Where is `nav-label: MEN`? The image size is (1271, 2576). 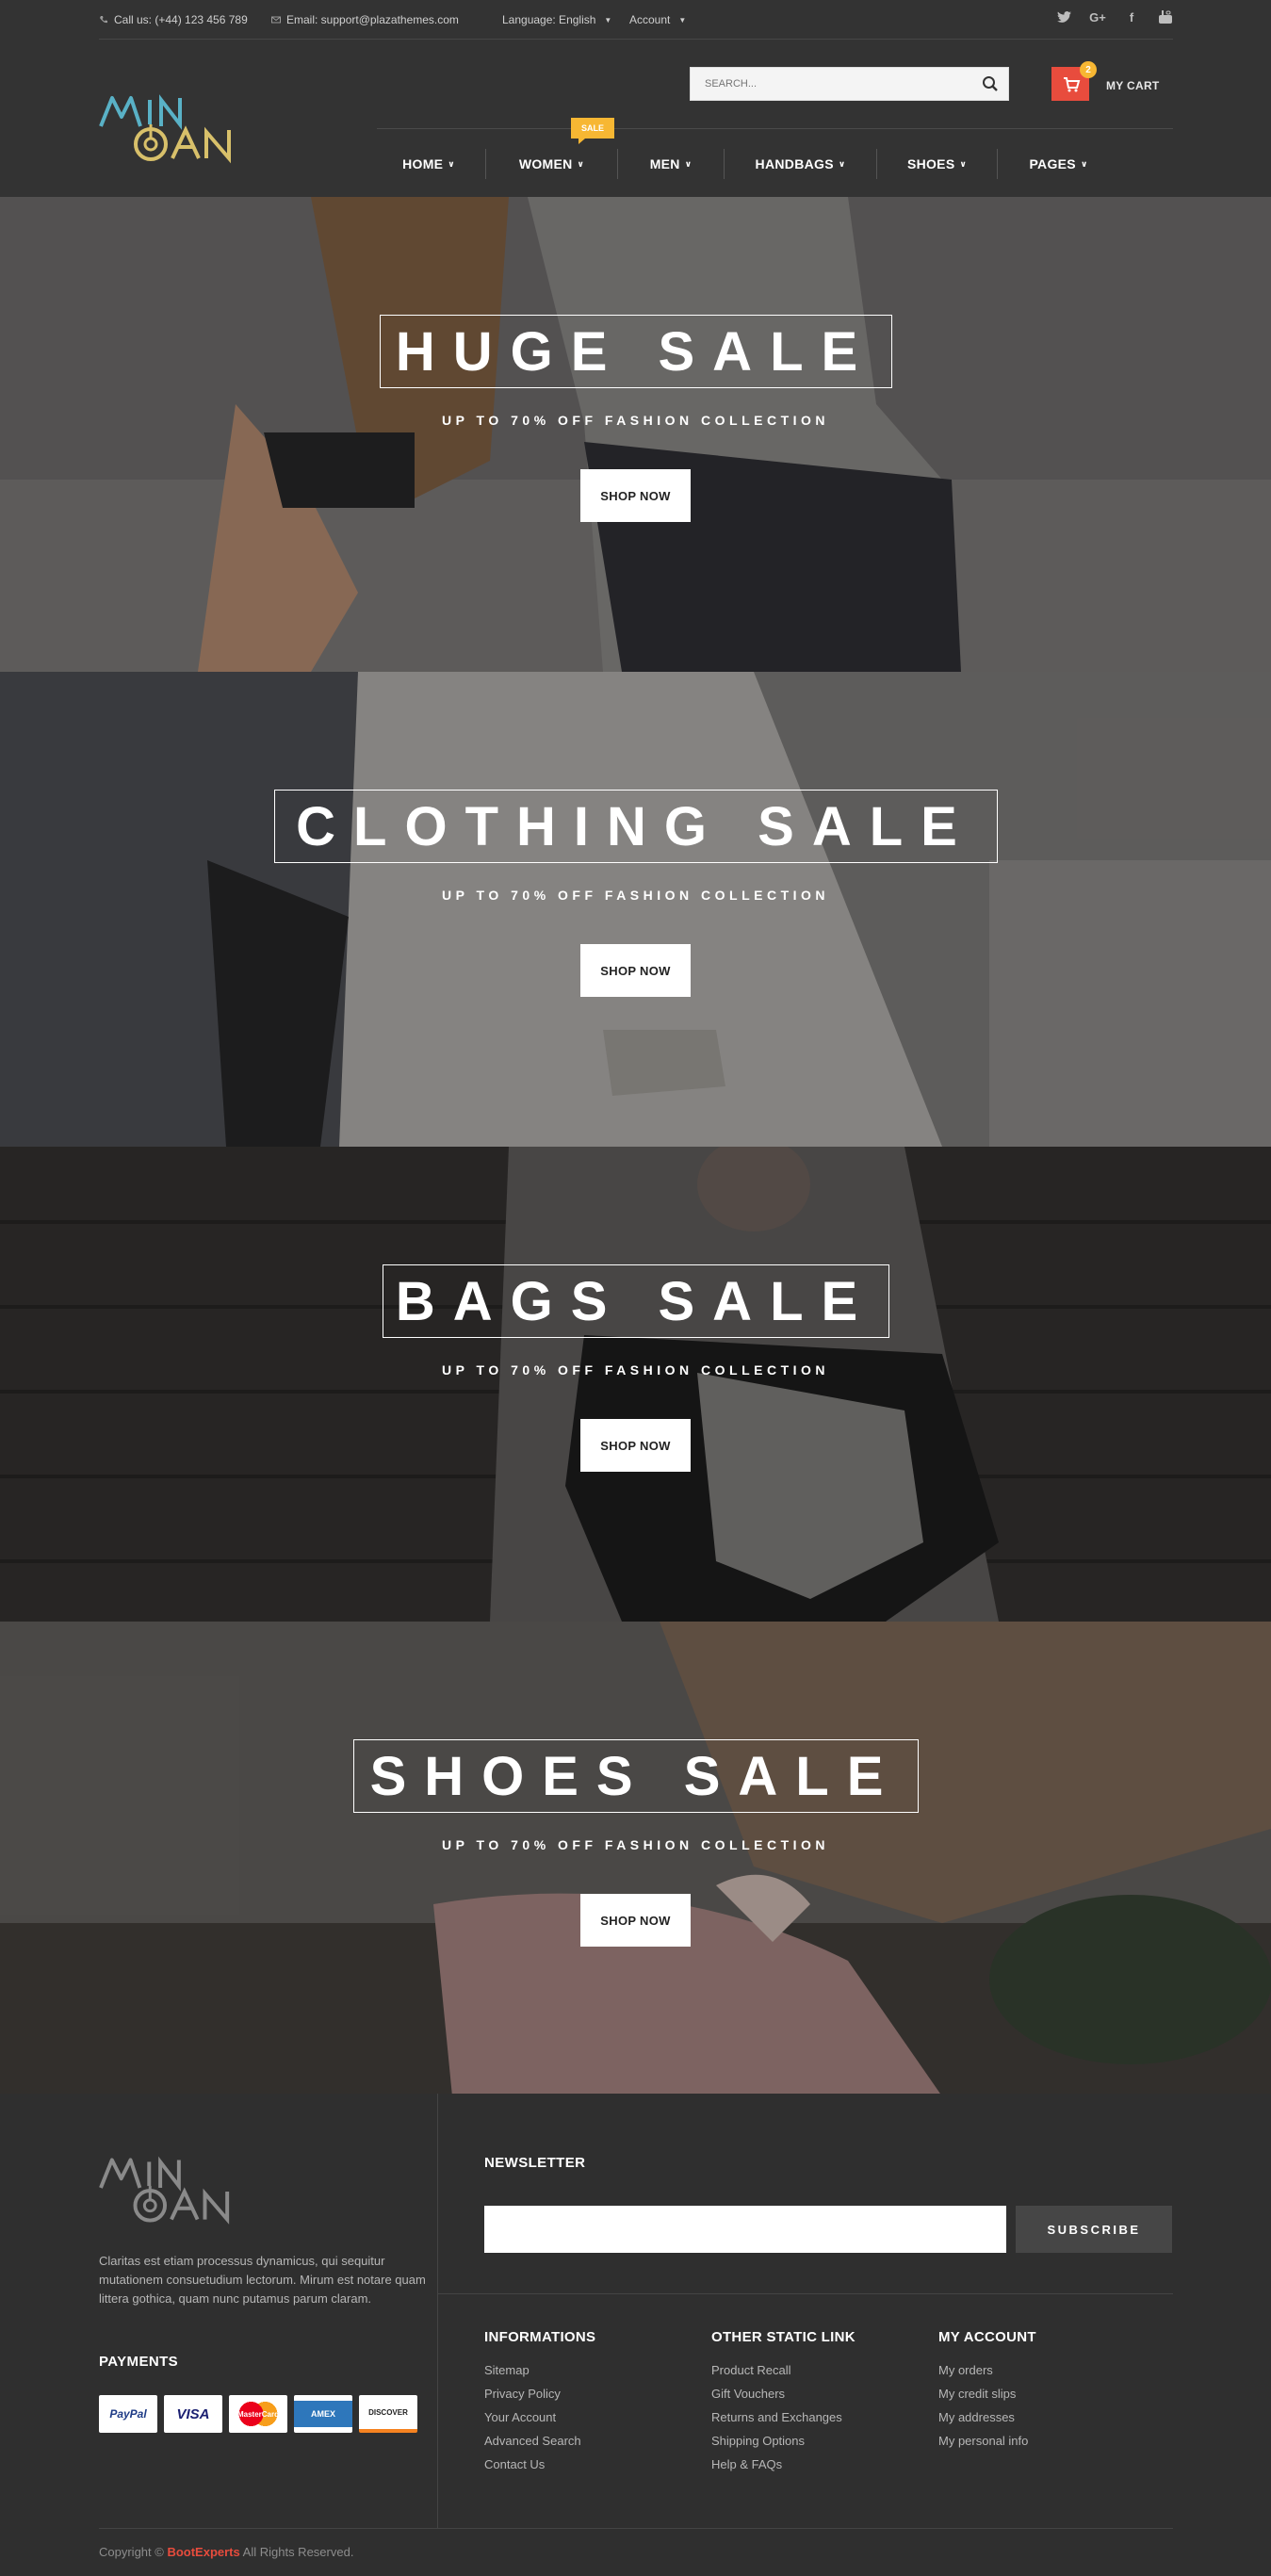 nav-label: MEN is located at coordinates (664, 163).